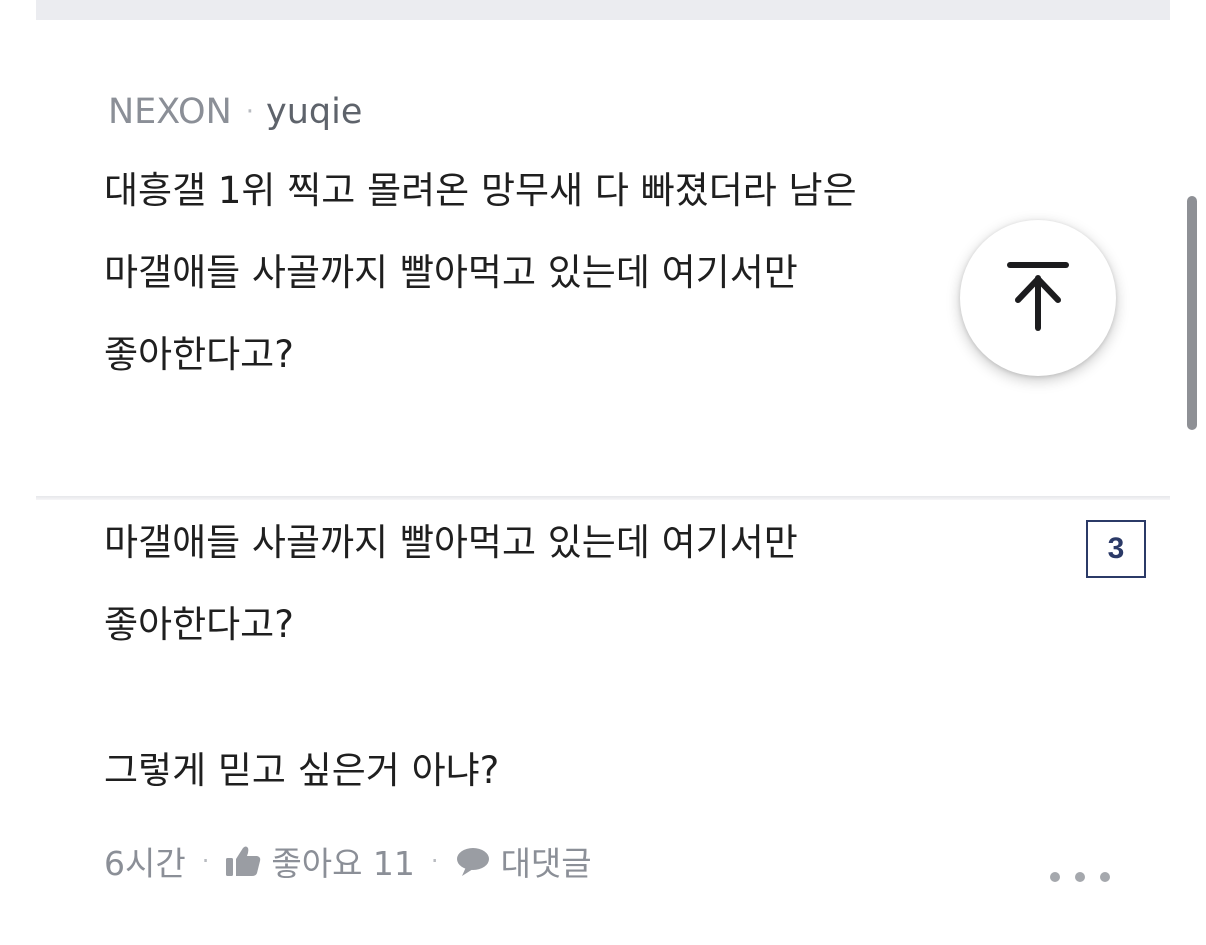 This screenshot has height=945, width=1206. I want to click on reply-button: 대댓글, so click(523, 861).